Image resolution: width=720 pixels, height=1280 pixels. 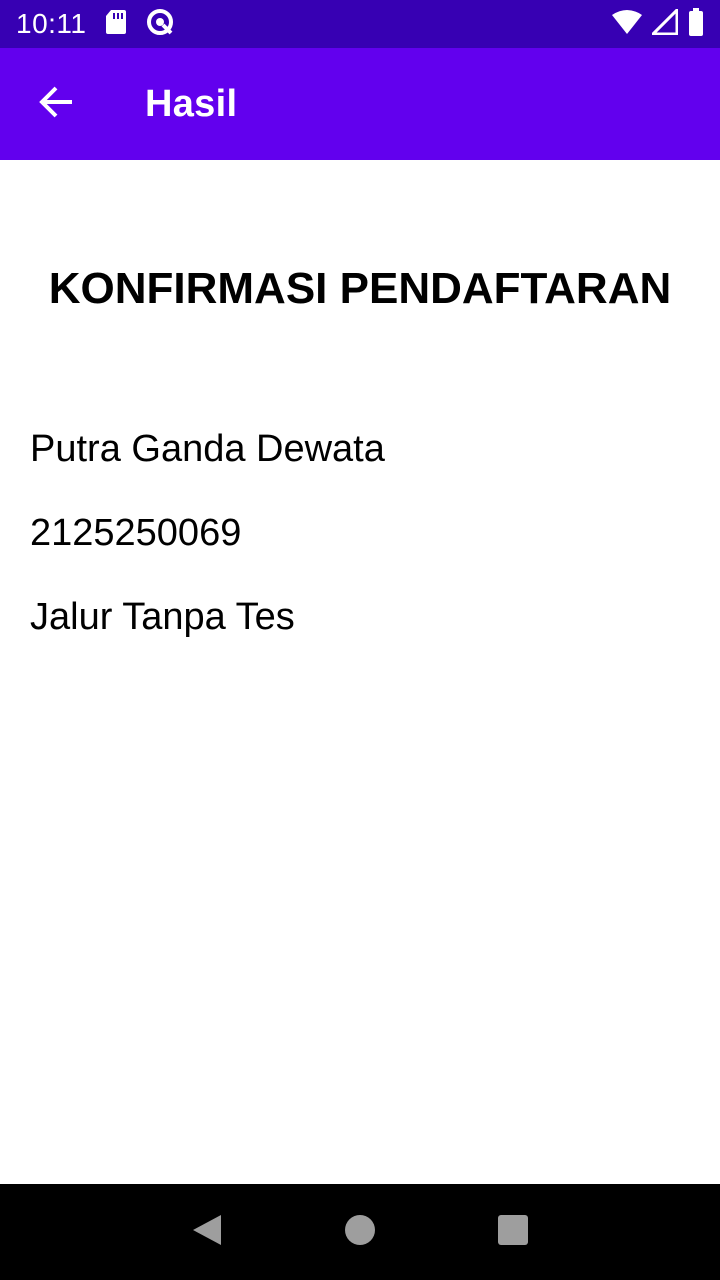 I want to click on back-button, so click(x=56, y=104).